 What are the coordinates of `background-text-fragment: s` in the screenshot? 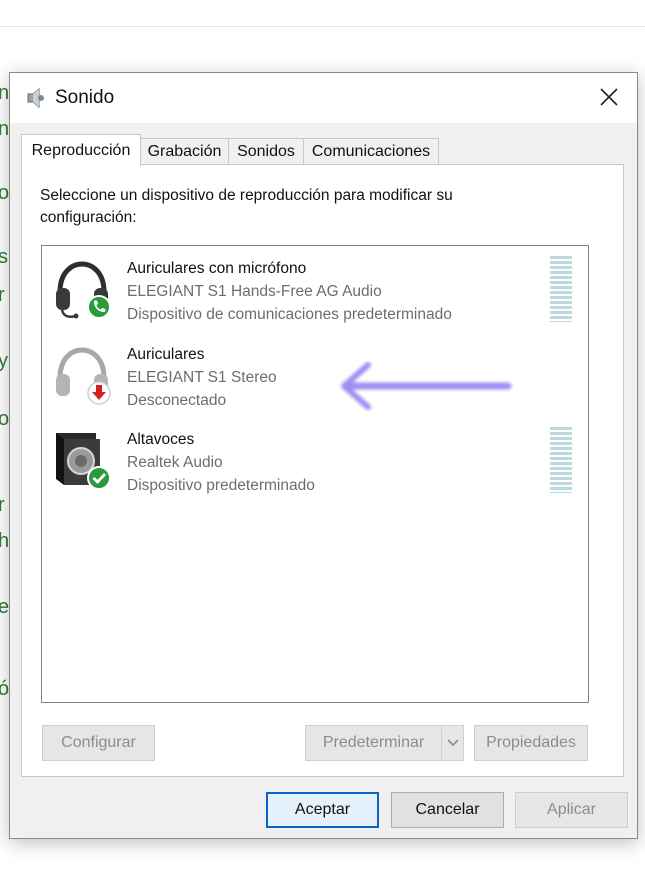 It's located at (4, 257).